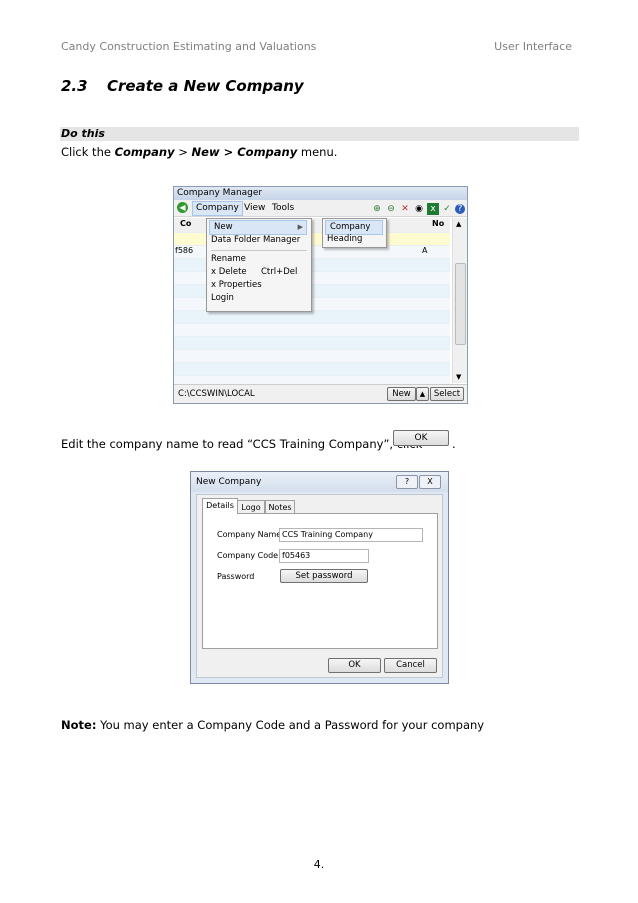 The height and width of the screenshot is (903, 638). What do you see at coordinates (438, 223) in the screenshot?
I see `column-header-no: No` at bounding box center [438, 223].